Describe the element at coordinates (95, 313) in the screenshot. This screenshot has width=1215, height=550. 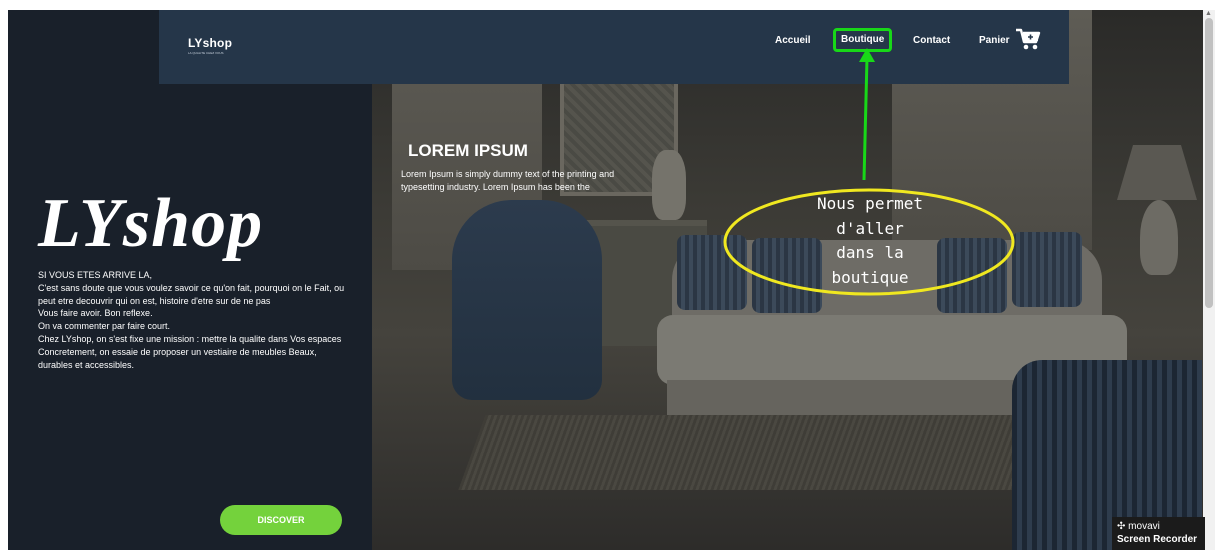
I see `intro-line: Vous faire avoir. Bon reflexe.` at that location.